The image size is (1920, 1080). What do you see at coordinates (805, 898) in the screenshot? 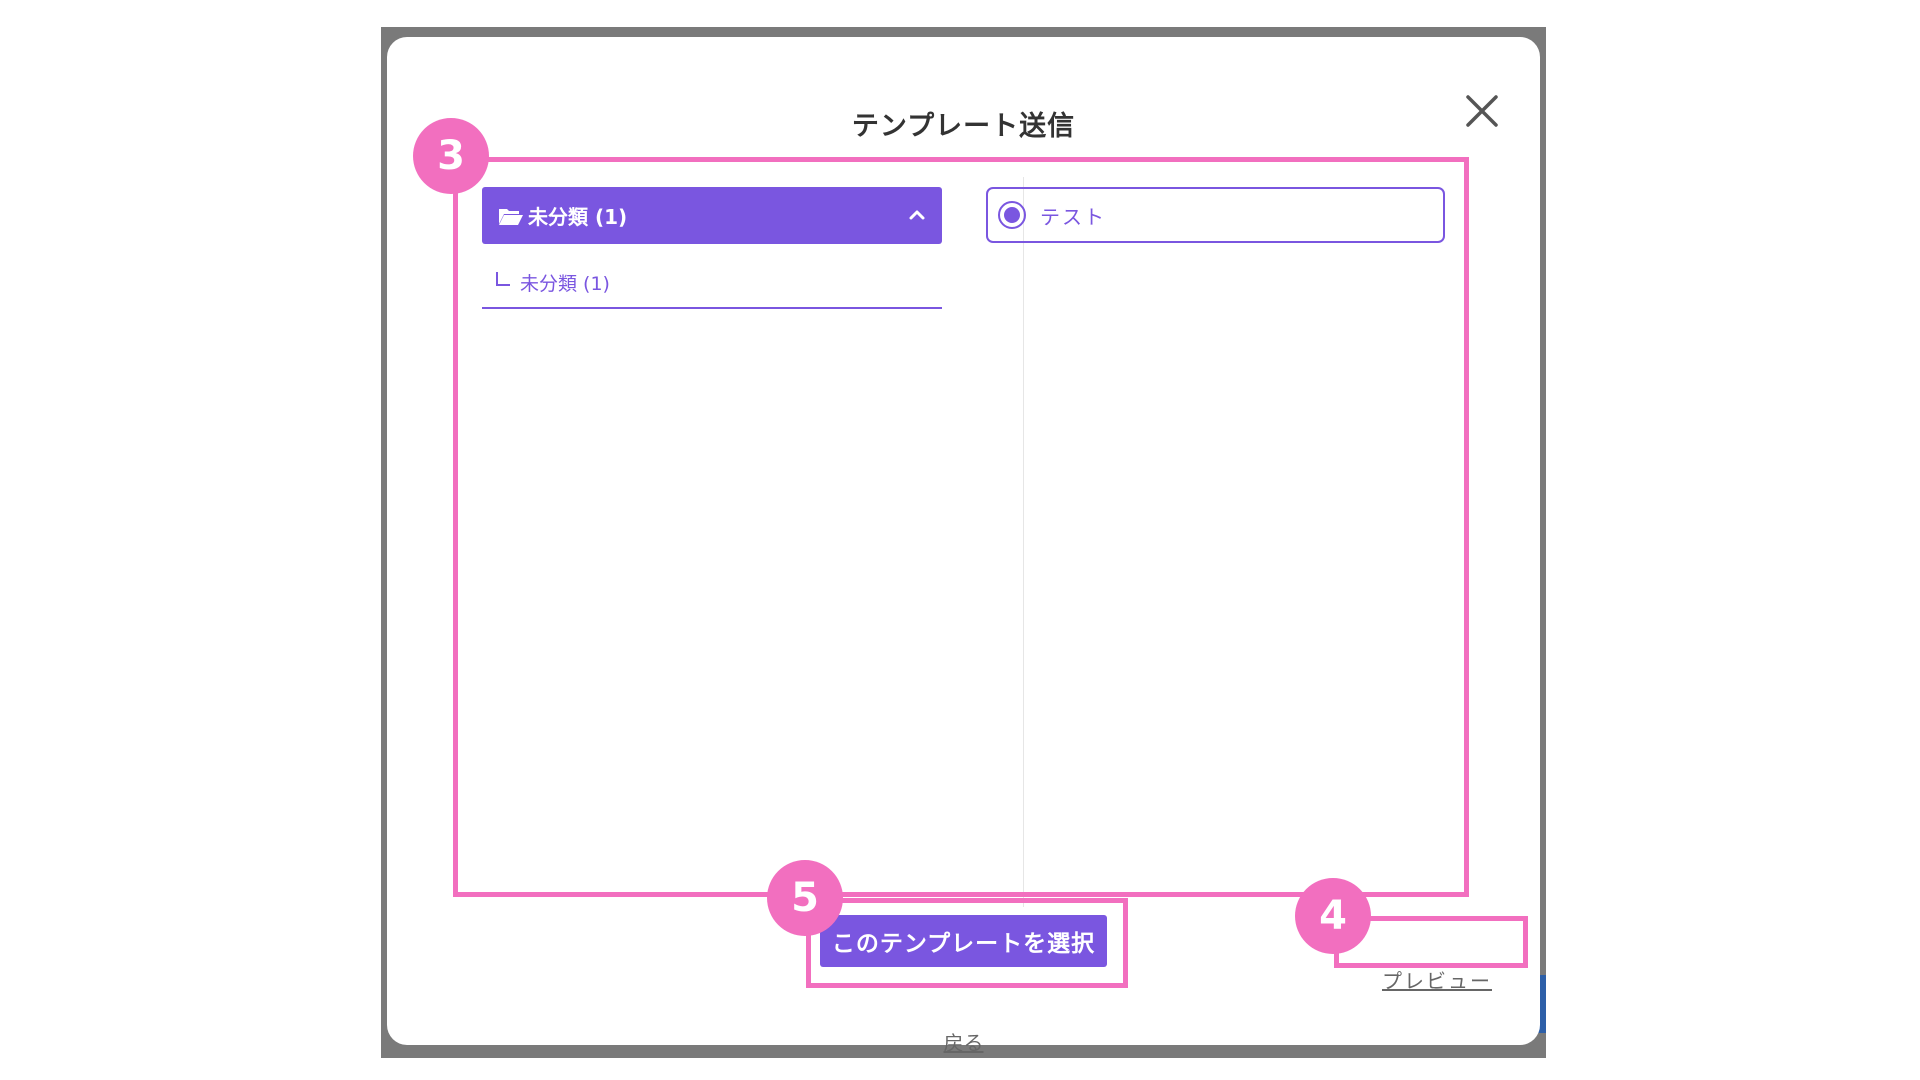
I see `annotation-marker-5: 5` at bounding box center [805, 898].